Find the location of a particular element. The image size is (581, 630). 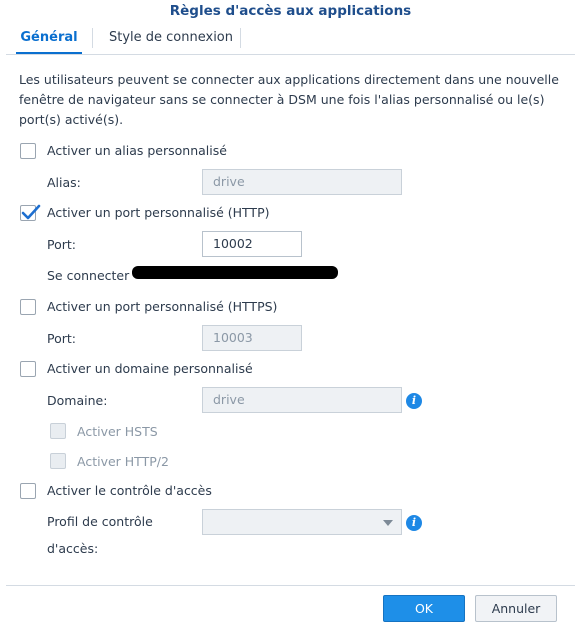

chevron-down-icon is located at coordinates (388, 523).